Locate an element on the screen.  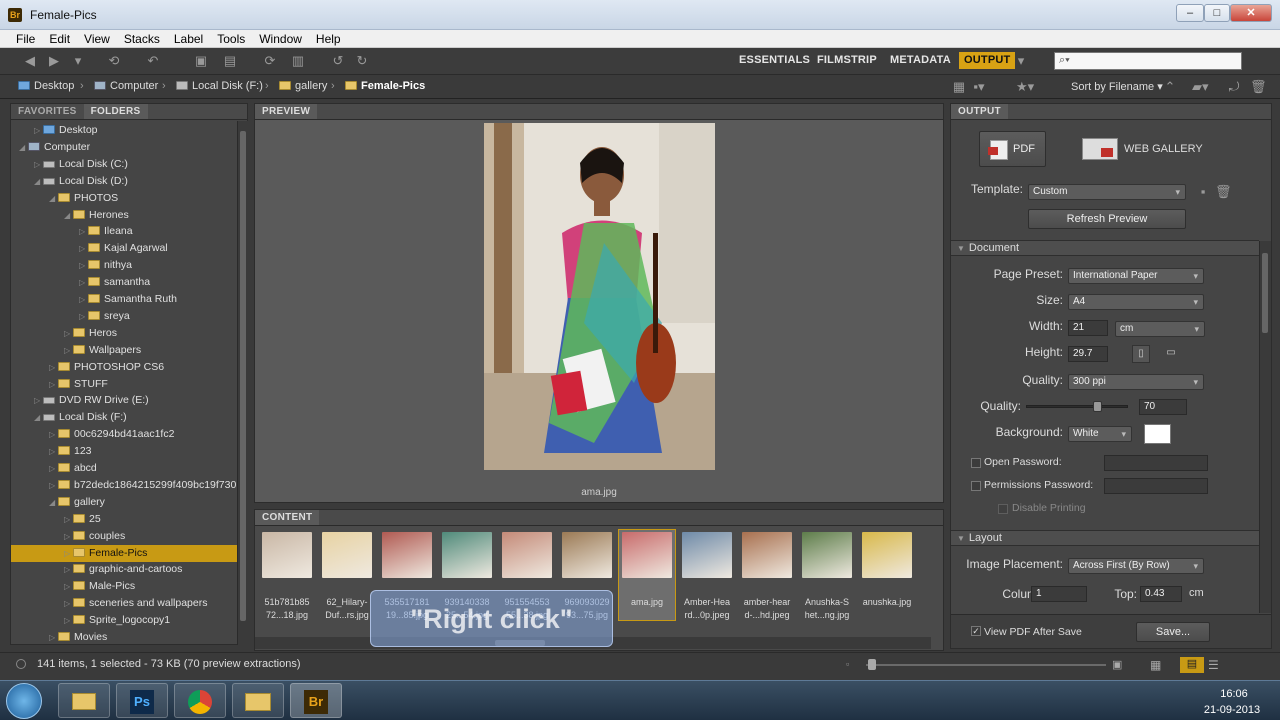
folder-tree-item: ▷ b72dedc1864215299f409bc19f730 is located at coordinates (124, 485).